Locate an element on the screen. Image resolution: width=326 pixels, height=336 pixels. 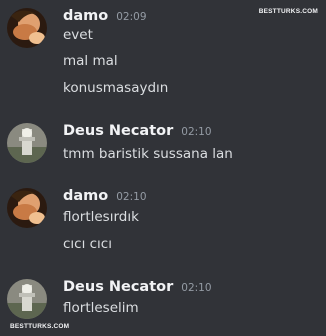
message-header: damo 02:10 is located at coordinates (105, 197).